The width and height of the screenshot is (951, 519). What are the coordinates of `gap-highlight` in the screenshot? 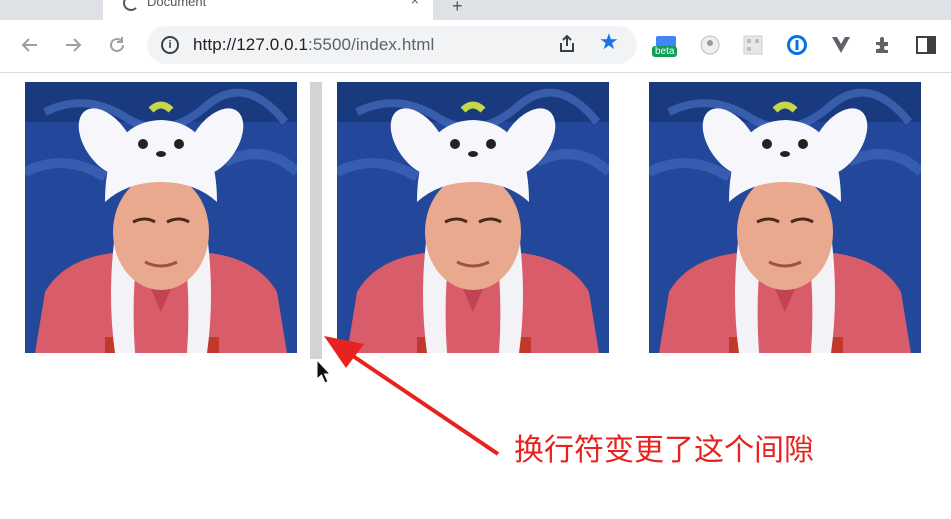 It's located at (316, 220).